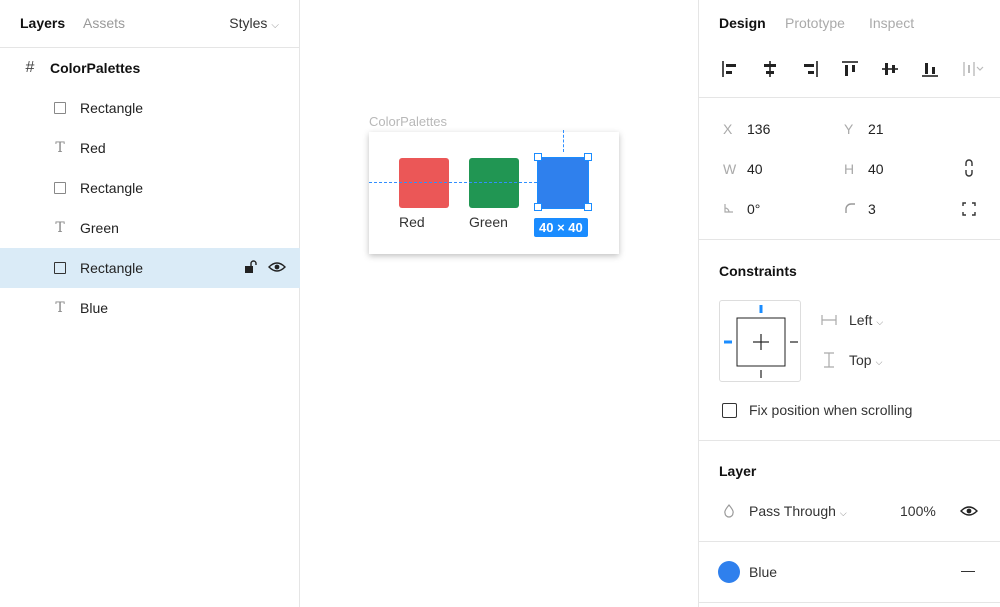 This screenshot has width=1000, height=607. What do you see at coordinates (94, 308) in the screenshot?
I see `layer-label: Blue` at bounding box center [94, 308].